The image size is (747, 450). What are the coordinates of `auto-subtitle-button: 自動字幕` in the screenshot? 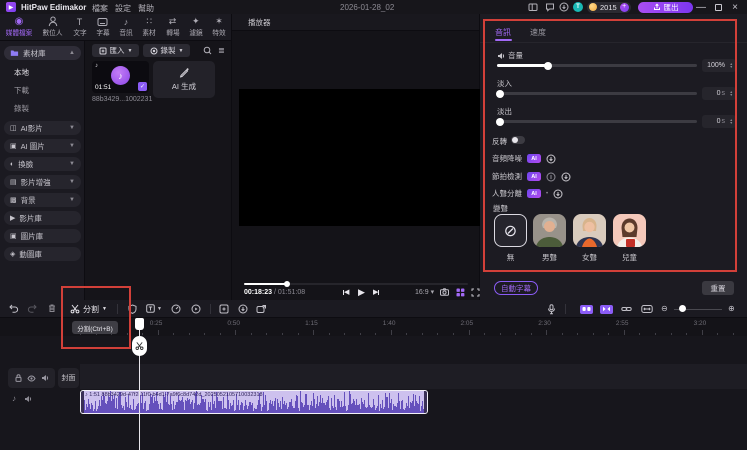 It's located at (516, 288).